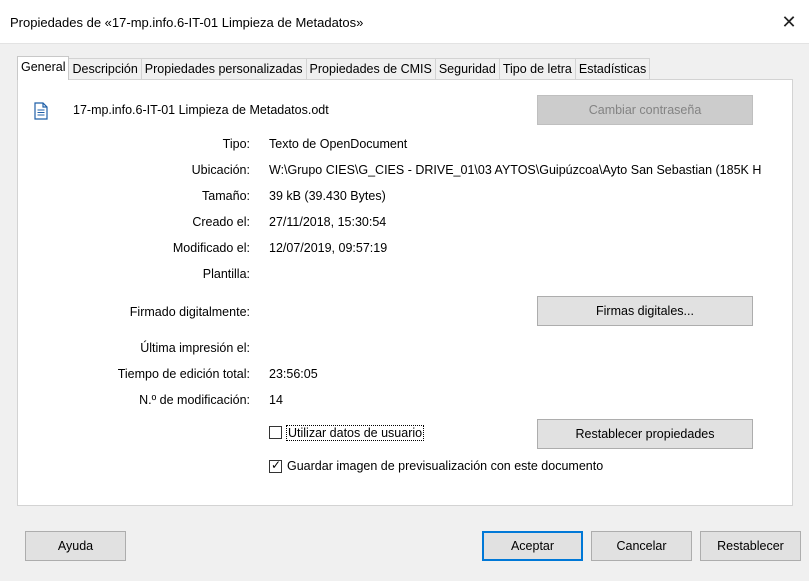 This screenshot has height=581, width=809. What do you see at coordinates (328, 248) in the screenshot?
I see `modified-value: 12/07/2019, 09:57:19` at bounding box center [328, 248].